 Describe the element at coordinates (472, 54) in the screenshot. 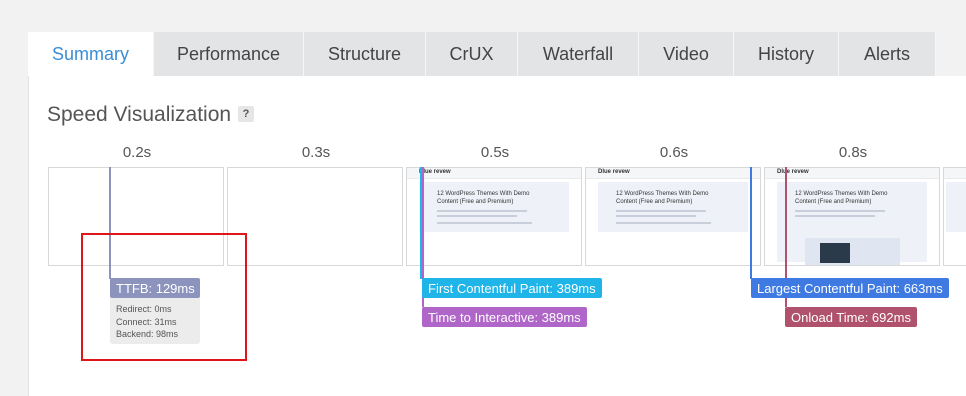

I see `tab-crux: CrUX` at that location.